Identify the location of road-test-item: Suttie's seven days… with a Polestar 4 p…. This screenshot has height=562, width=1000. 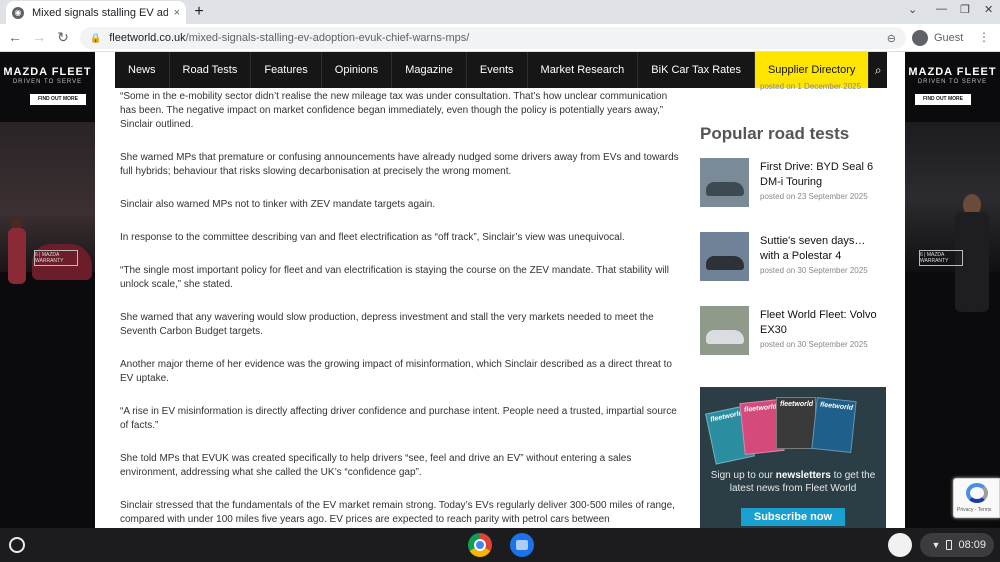
(793, 258).